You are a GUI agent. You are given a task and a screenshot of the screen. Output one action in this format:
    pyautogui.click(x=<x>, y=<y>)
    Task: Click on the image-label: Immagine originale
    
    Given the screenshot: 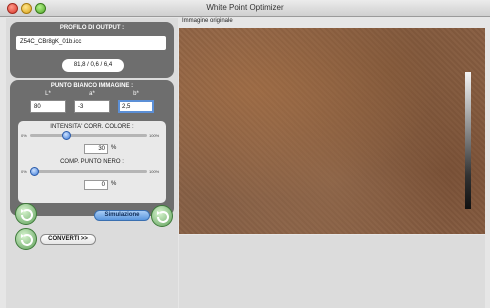 What is the action you would take?
    pyautogui.click(x=207, y=21)
    